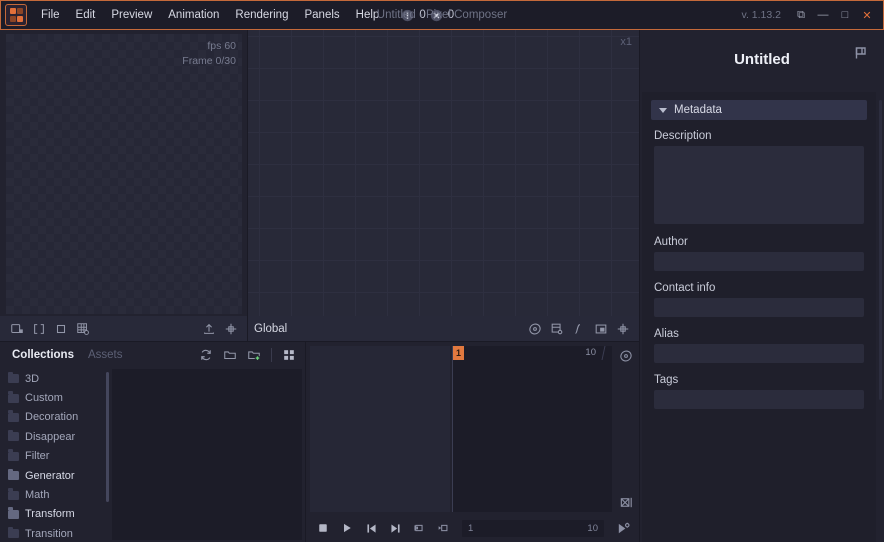 This screenshot has height=542, width=884. I want to click on error-count: 0, so click(451, 15).